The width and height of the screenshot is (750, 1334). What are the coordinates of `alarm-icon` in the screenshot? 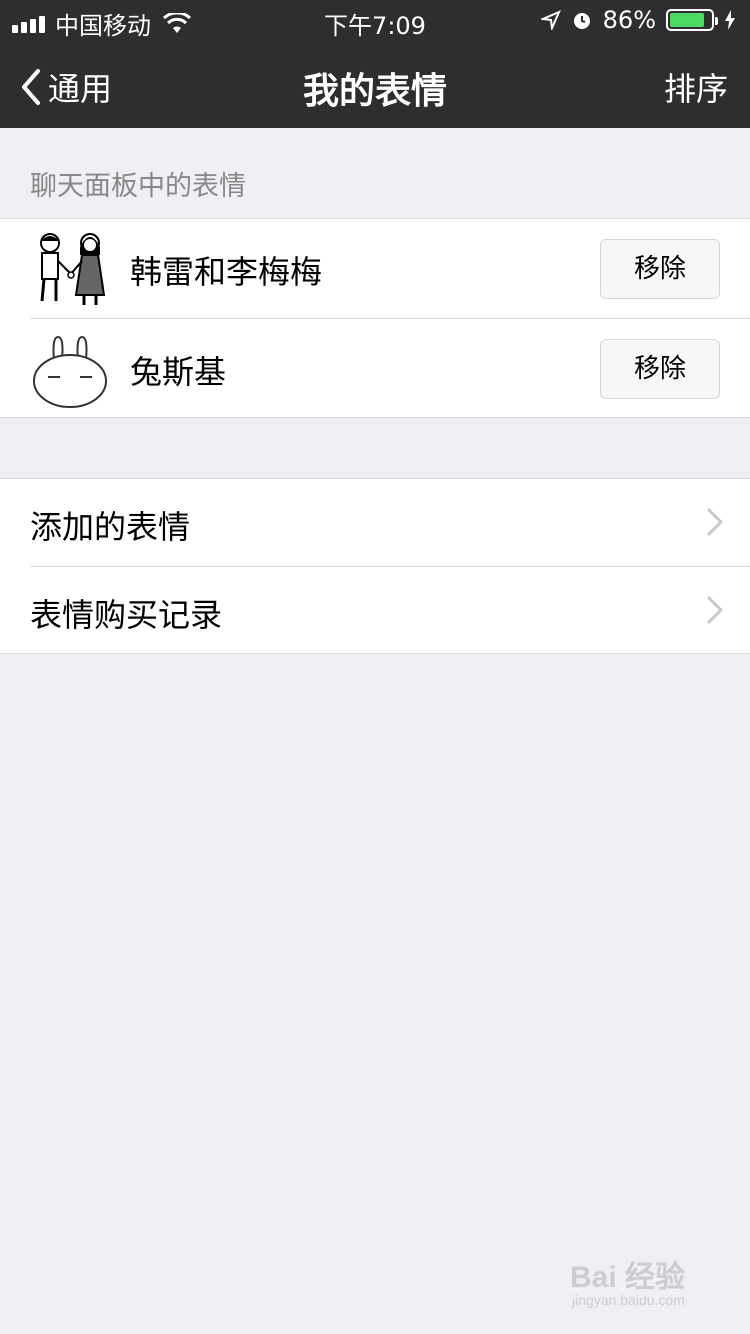 It's located at (581, 21).